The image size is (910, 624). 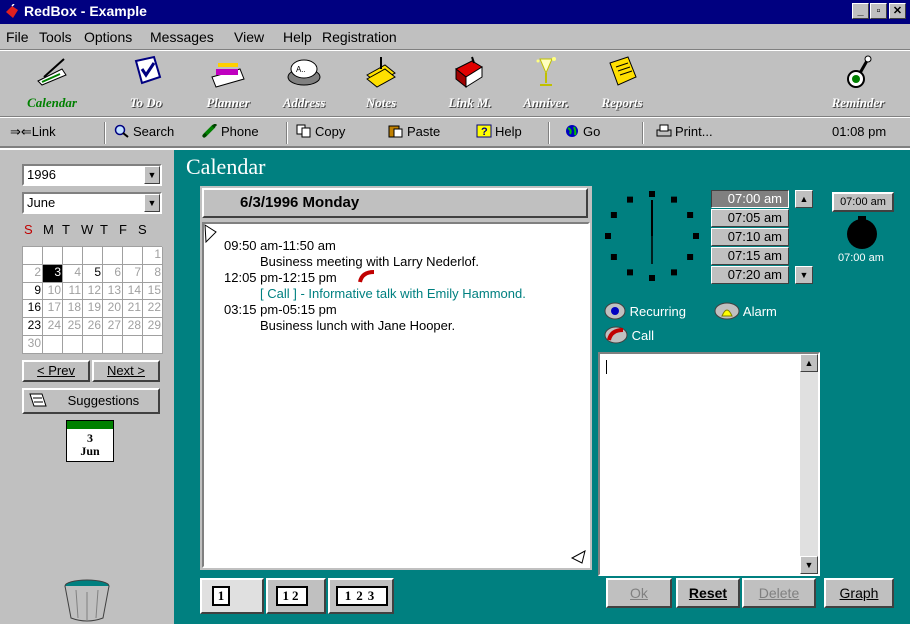 I want to click on delete-label: Delete, so click(x=779, y=593).